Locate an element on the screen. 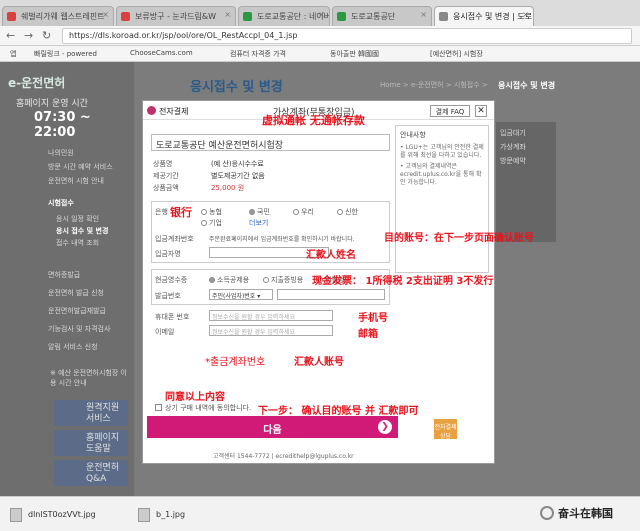  annotation: 邮箱 is located at coordinates (368, 334).